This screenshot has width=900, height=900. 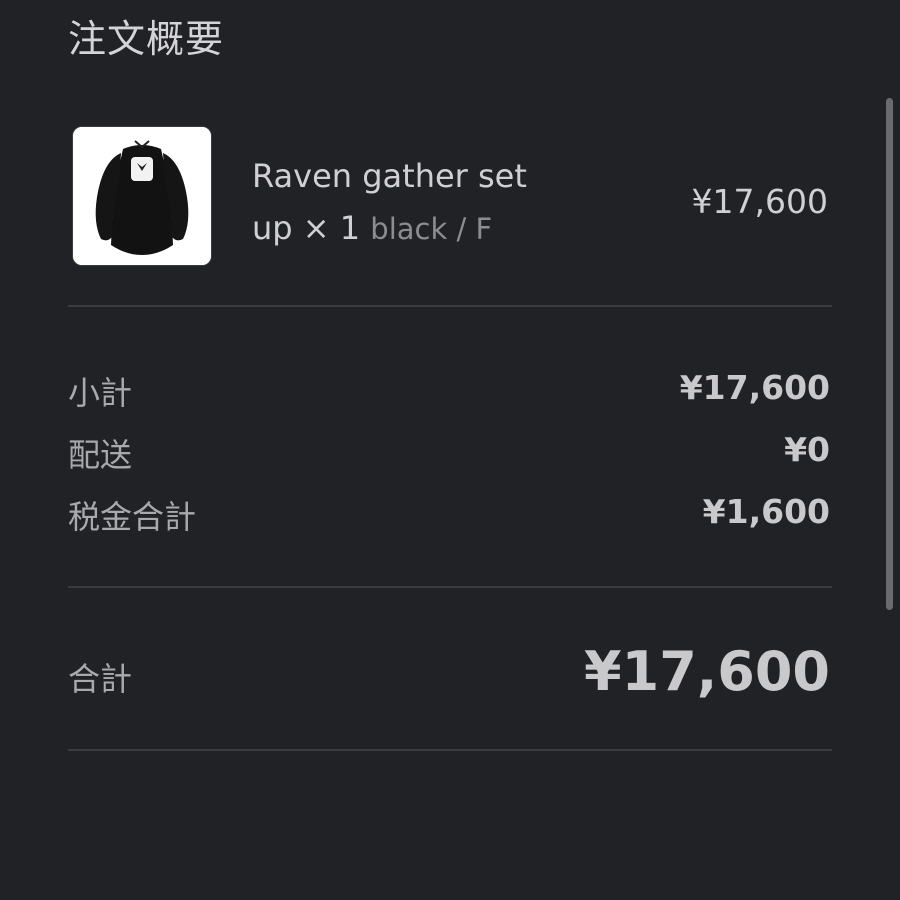 What do you see at coordinates (389, 176) in the screenshot?
I see `item-name-line1: Raven gather set` at bounding box center [389, 176].